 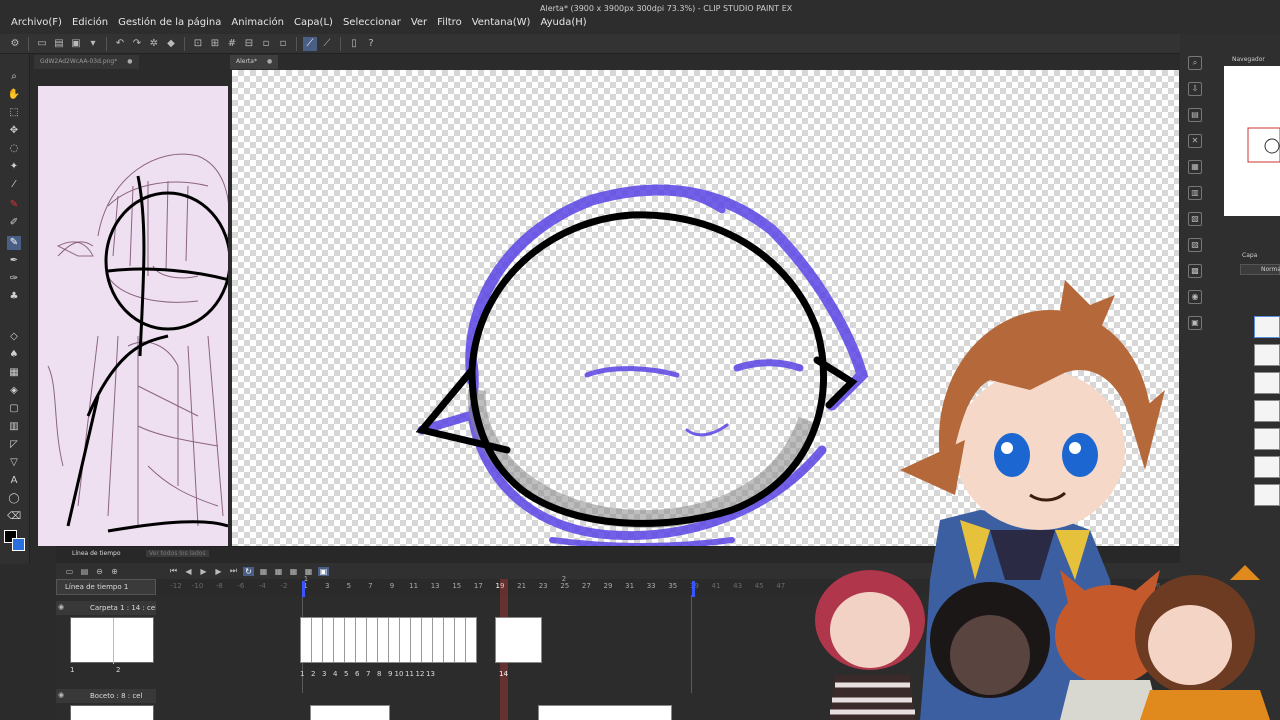 What do you see at coordinates (327, 44) in the screenshot?
I see `snap-special-icon: ⟋` at bounding box center [327, 44].